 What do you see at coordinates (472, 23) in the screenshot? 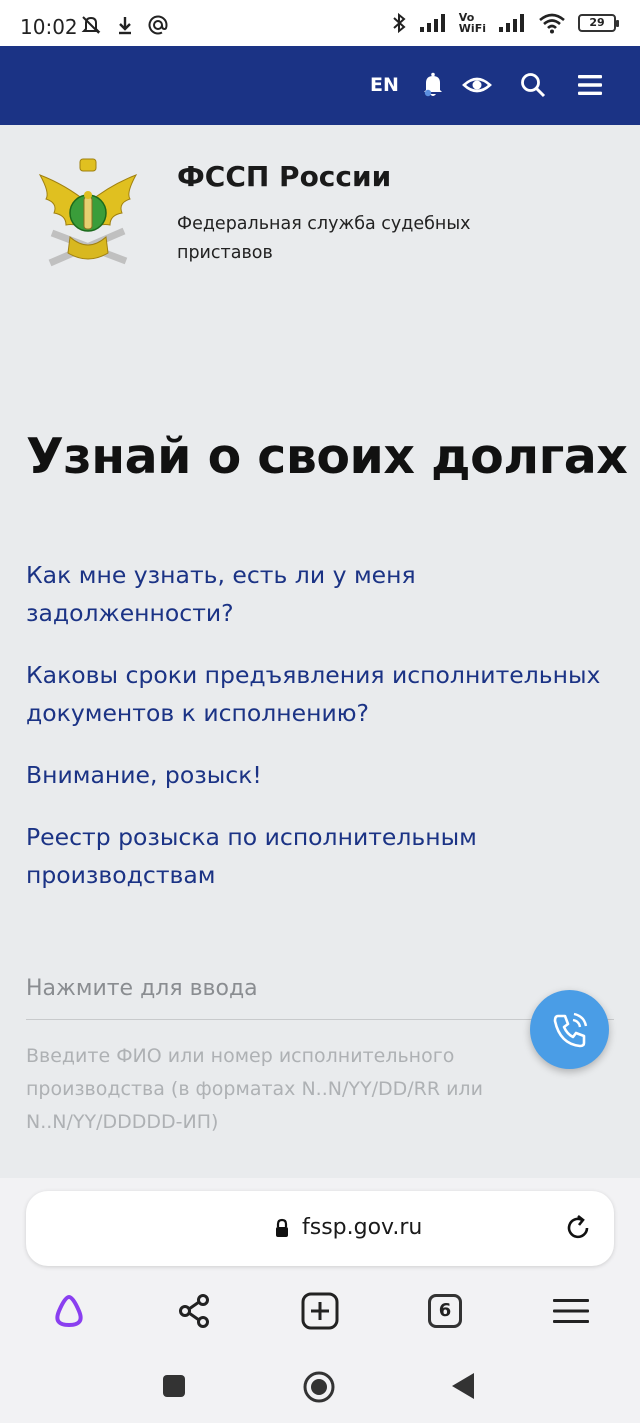
I see `vowifi-indicator: Vo WiFi` at bounding box center [472, 23].